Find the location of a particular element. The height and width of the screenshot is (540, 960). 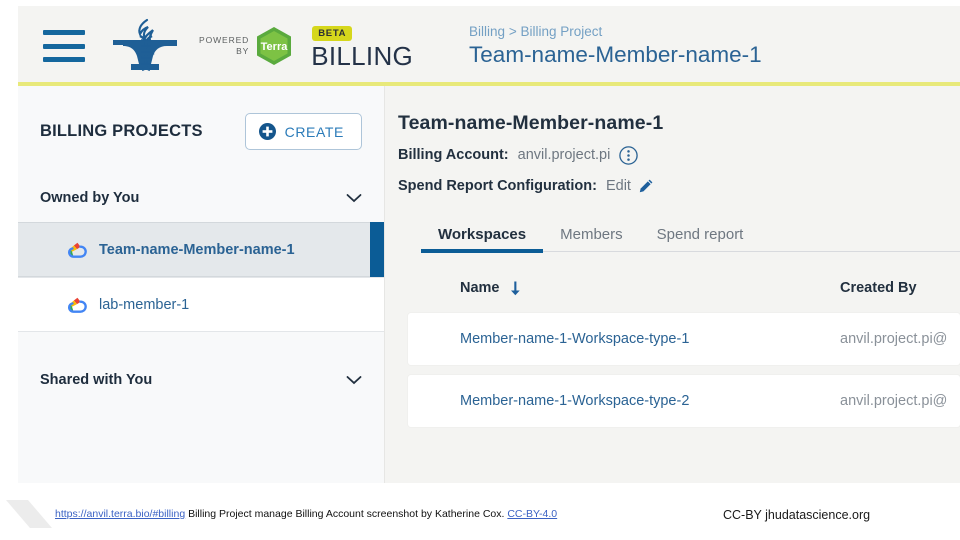

sidebar-item-label: lab-member-1 is located at coordinates (144, 304).